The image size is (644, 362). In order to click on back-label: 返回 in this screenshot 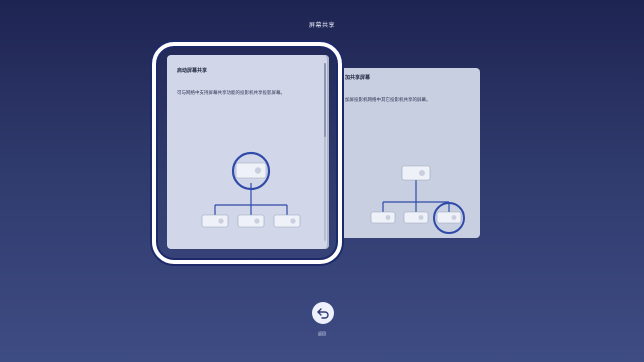, I will do `click(322, 333)`.